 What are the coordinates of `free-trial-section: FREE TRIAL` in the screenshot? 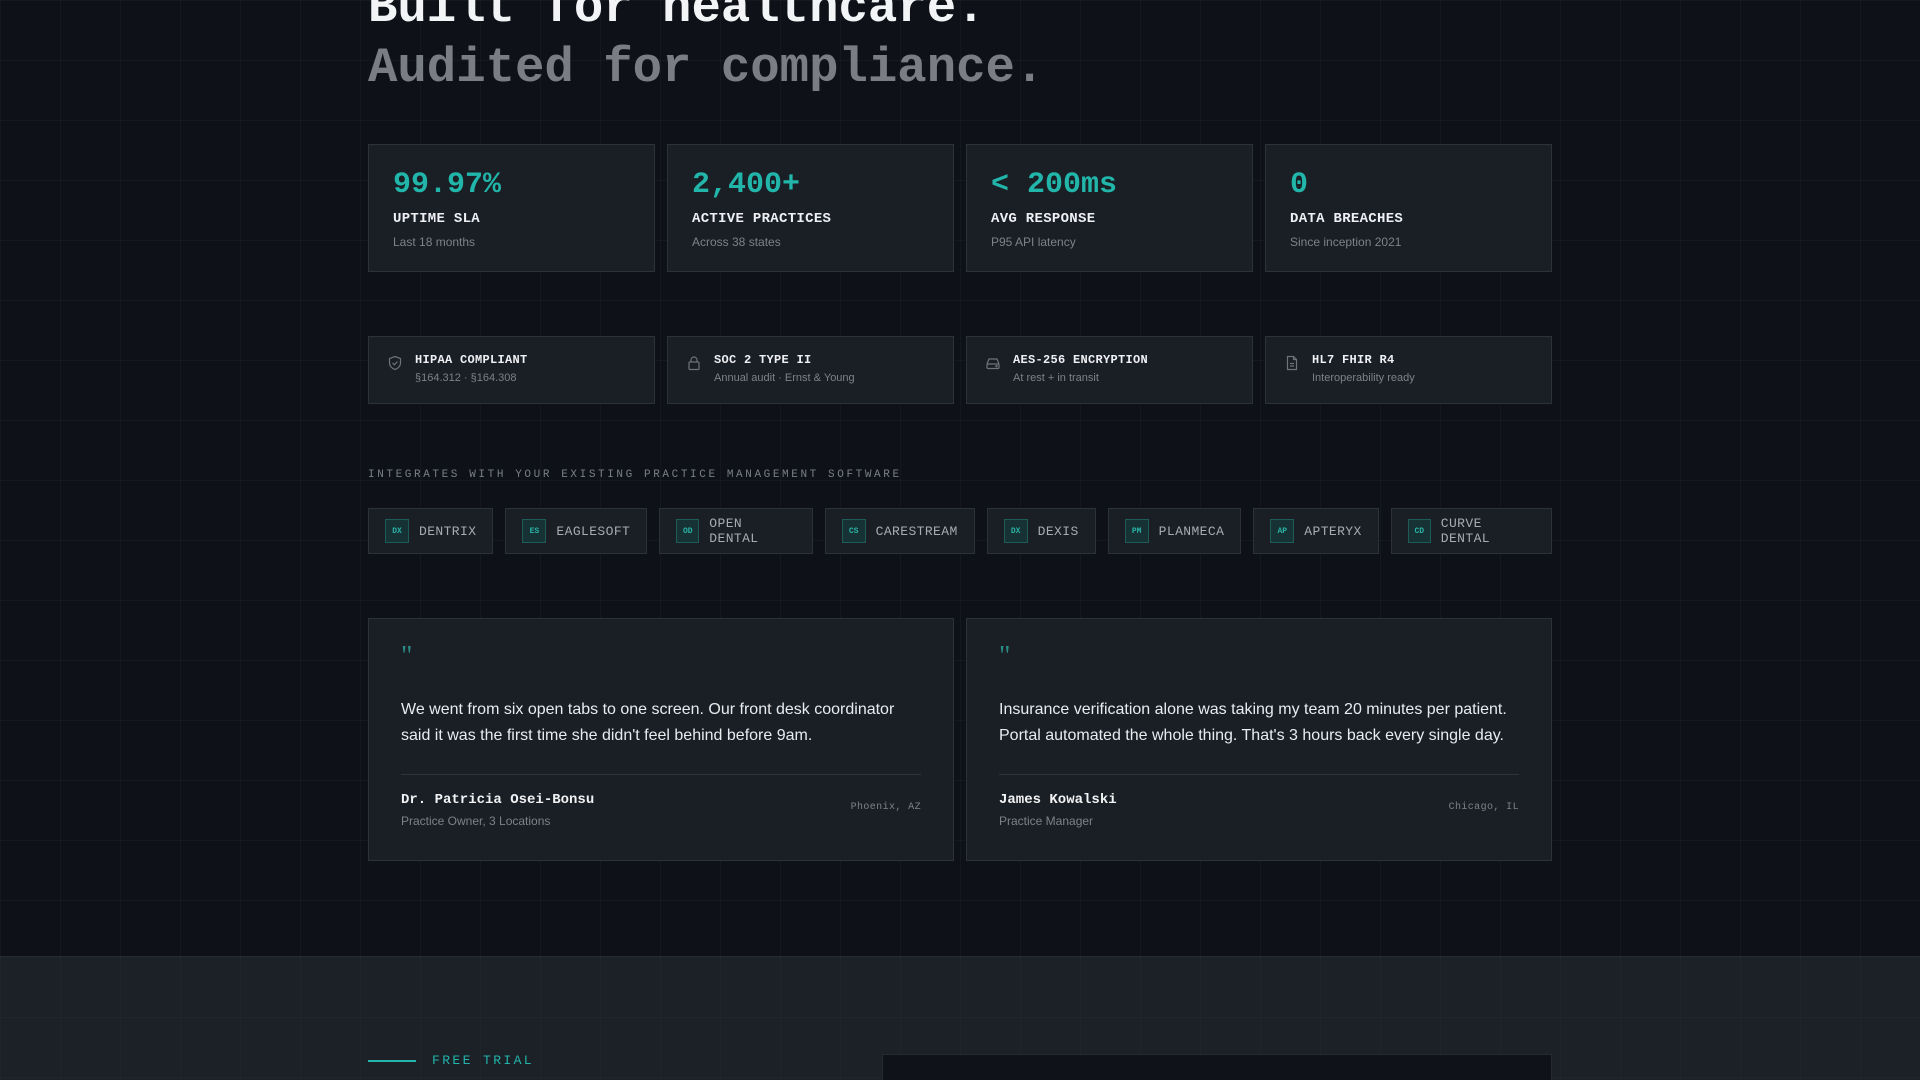 It's located at (960, 1018).